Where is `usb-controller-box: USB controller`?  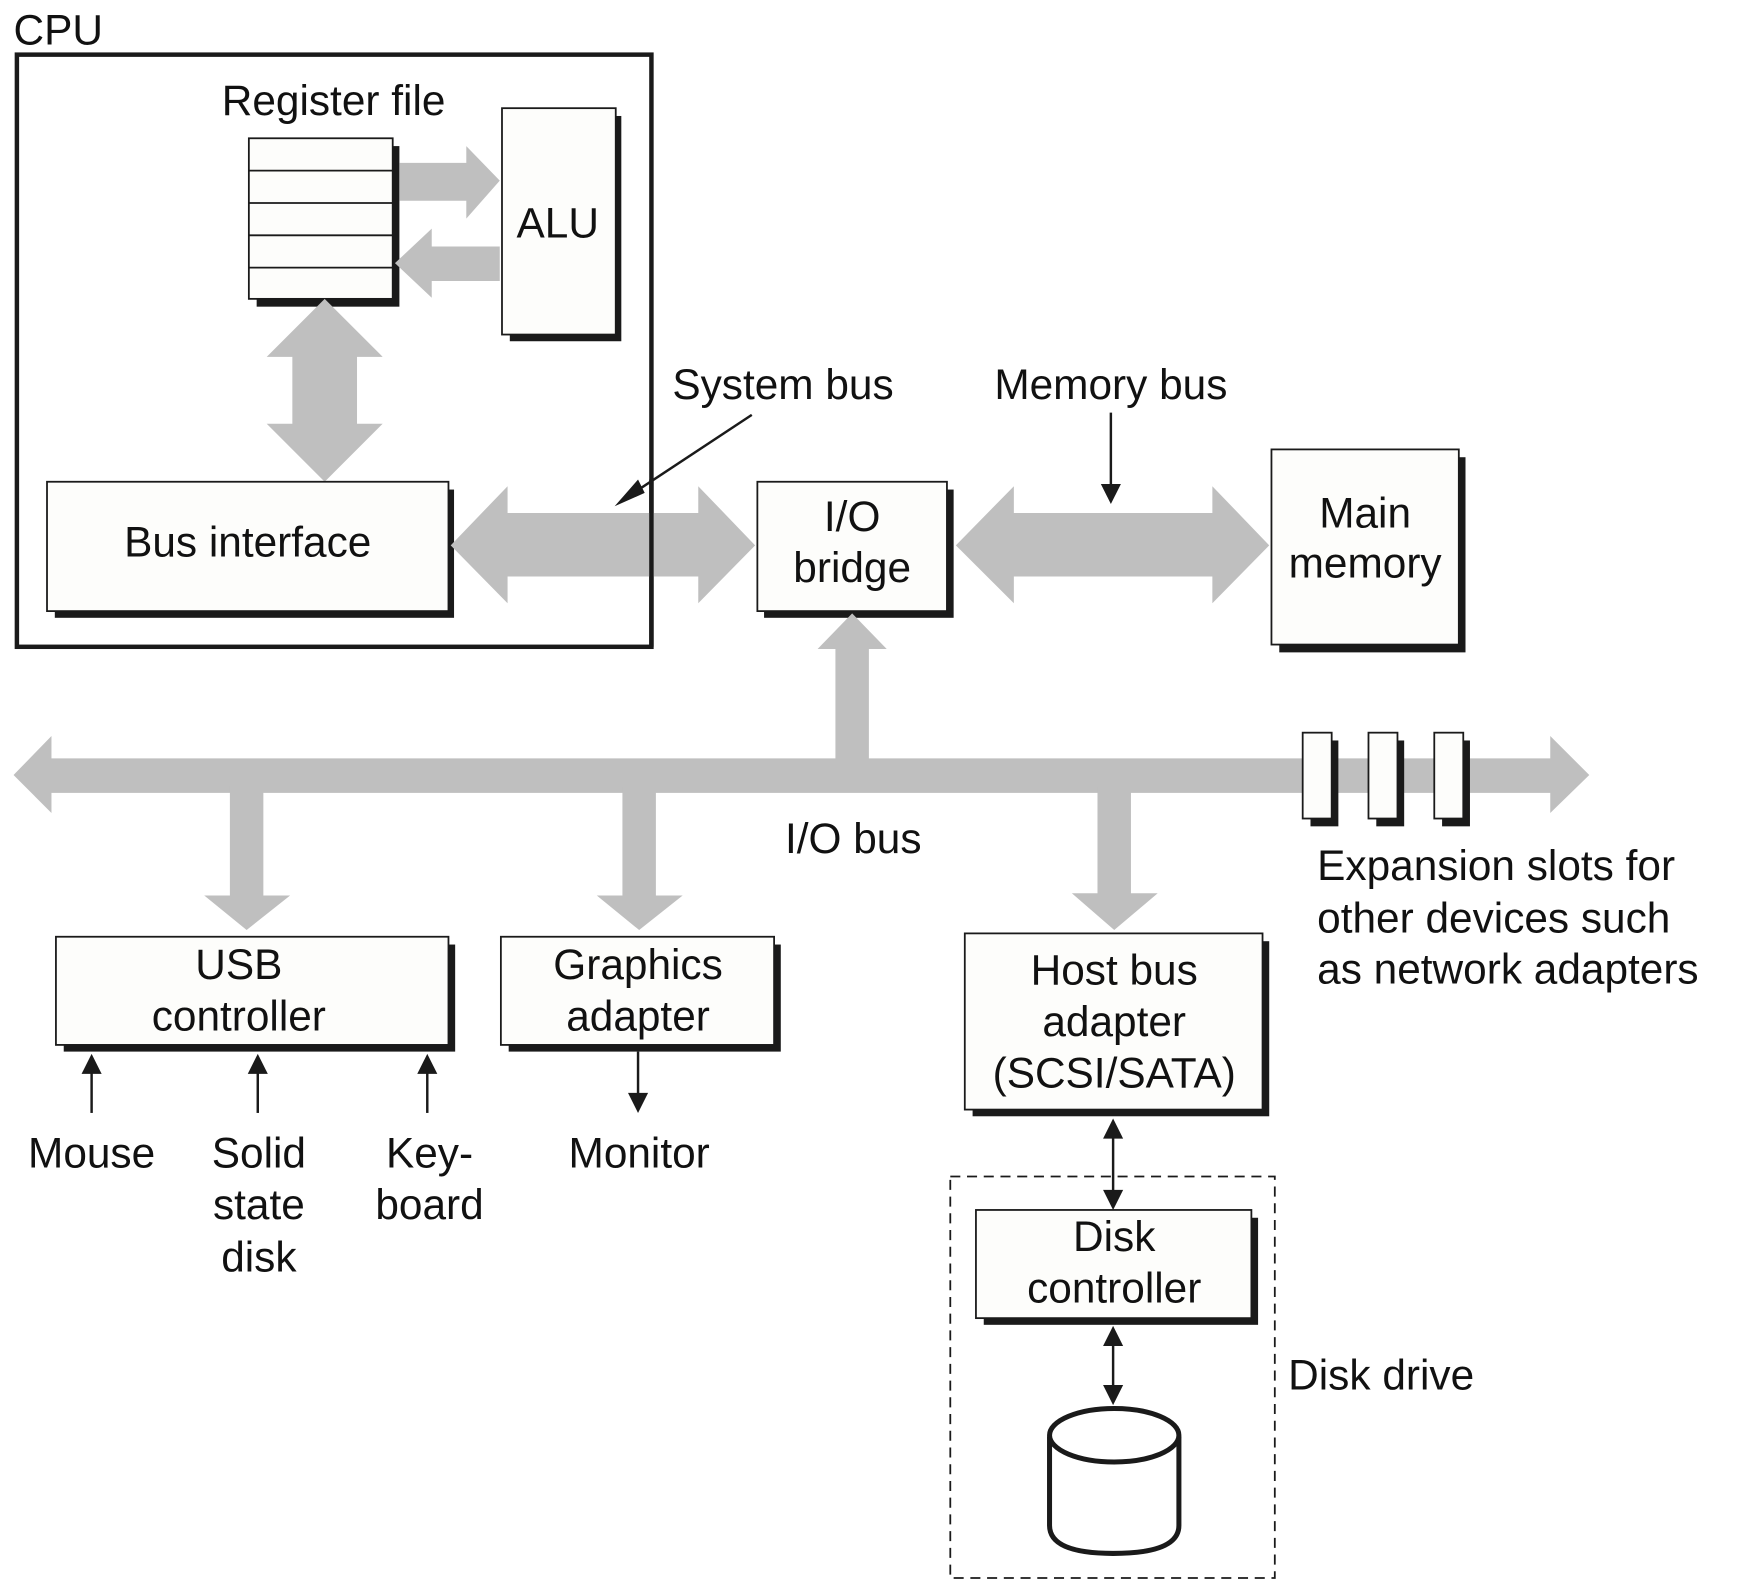
usb-controller-box: USB controller is located at coordinates (255, 993).